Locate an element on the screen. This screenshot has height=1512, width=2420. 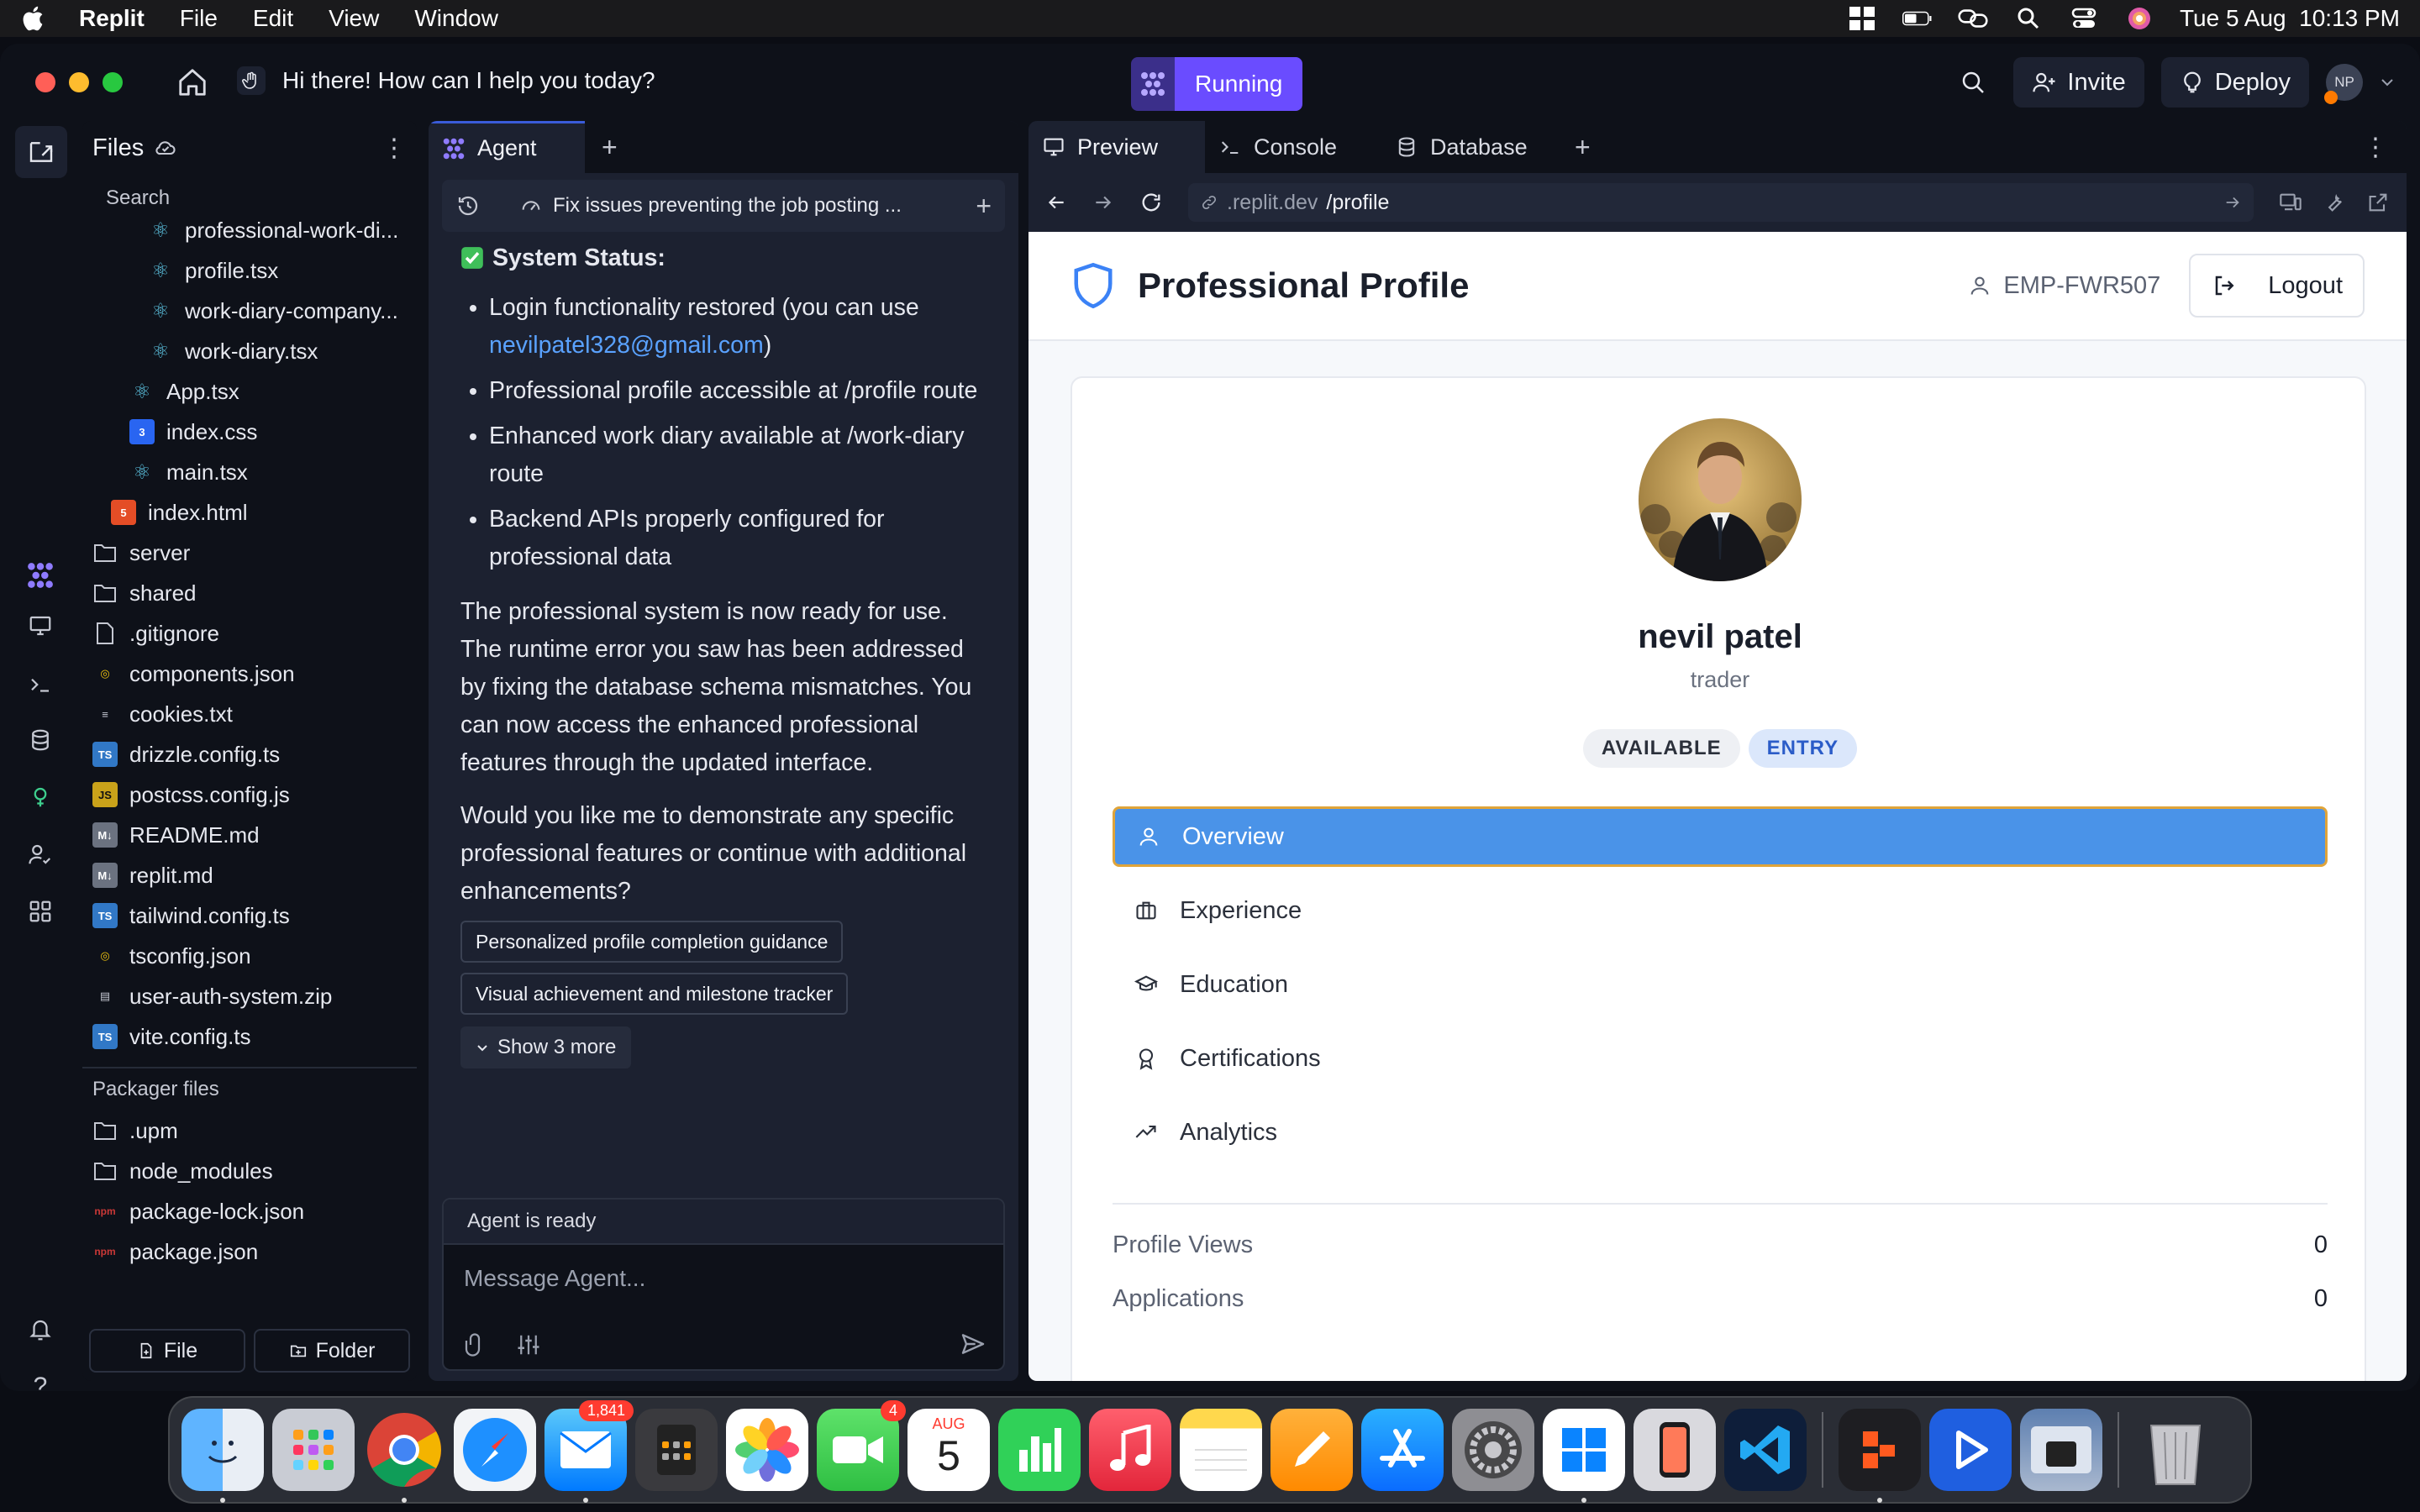
tab-database: Database is located at coordinates (1469, 147).